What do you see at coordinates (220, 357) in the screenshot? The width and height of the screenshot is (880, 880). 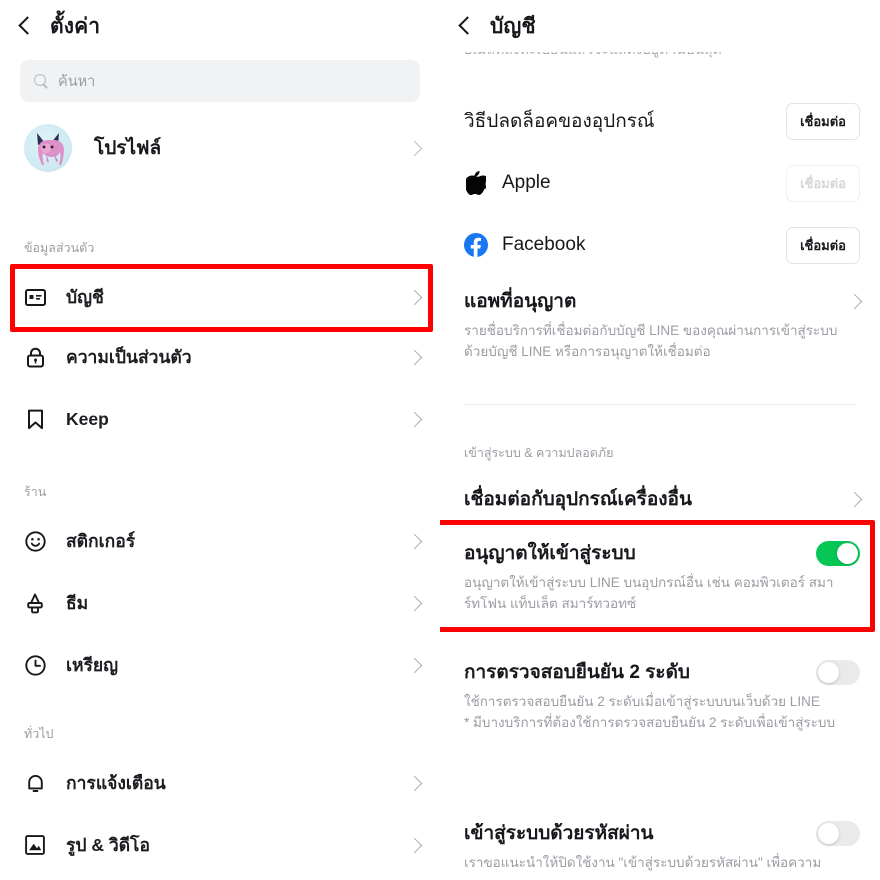 I see `sidebar-item-privacy: ความเป็นส่วนตัว` at bounding box center [220, 357].